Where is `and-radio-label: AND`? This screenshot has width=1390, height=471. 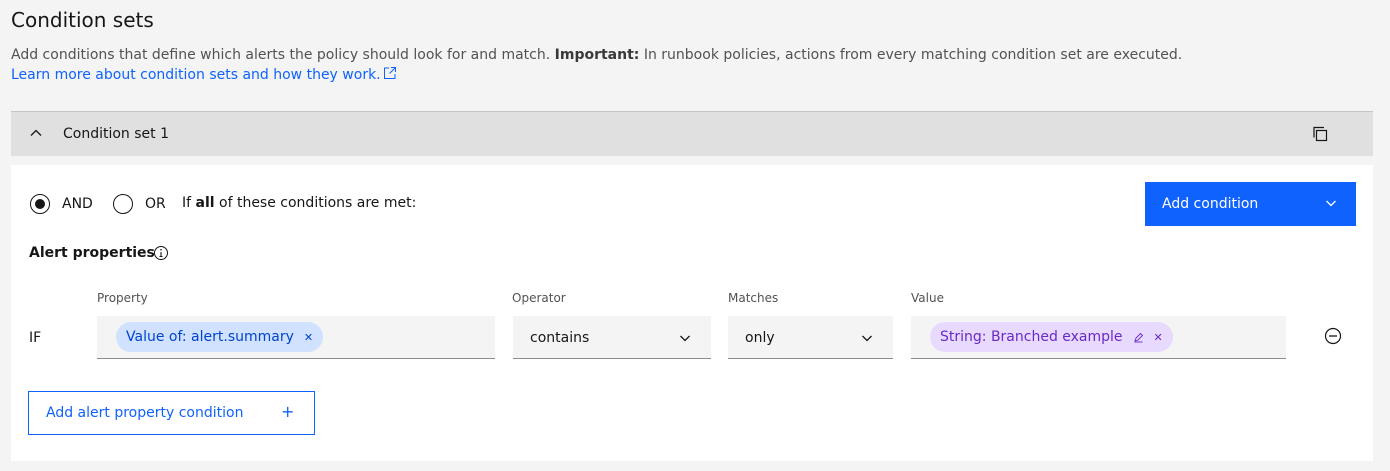 and-radio-label: AND is located at coordinates (77, 204).